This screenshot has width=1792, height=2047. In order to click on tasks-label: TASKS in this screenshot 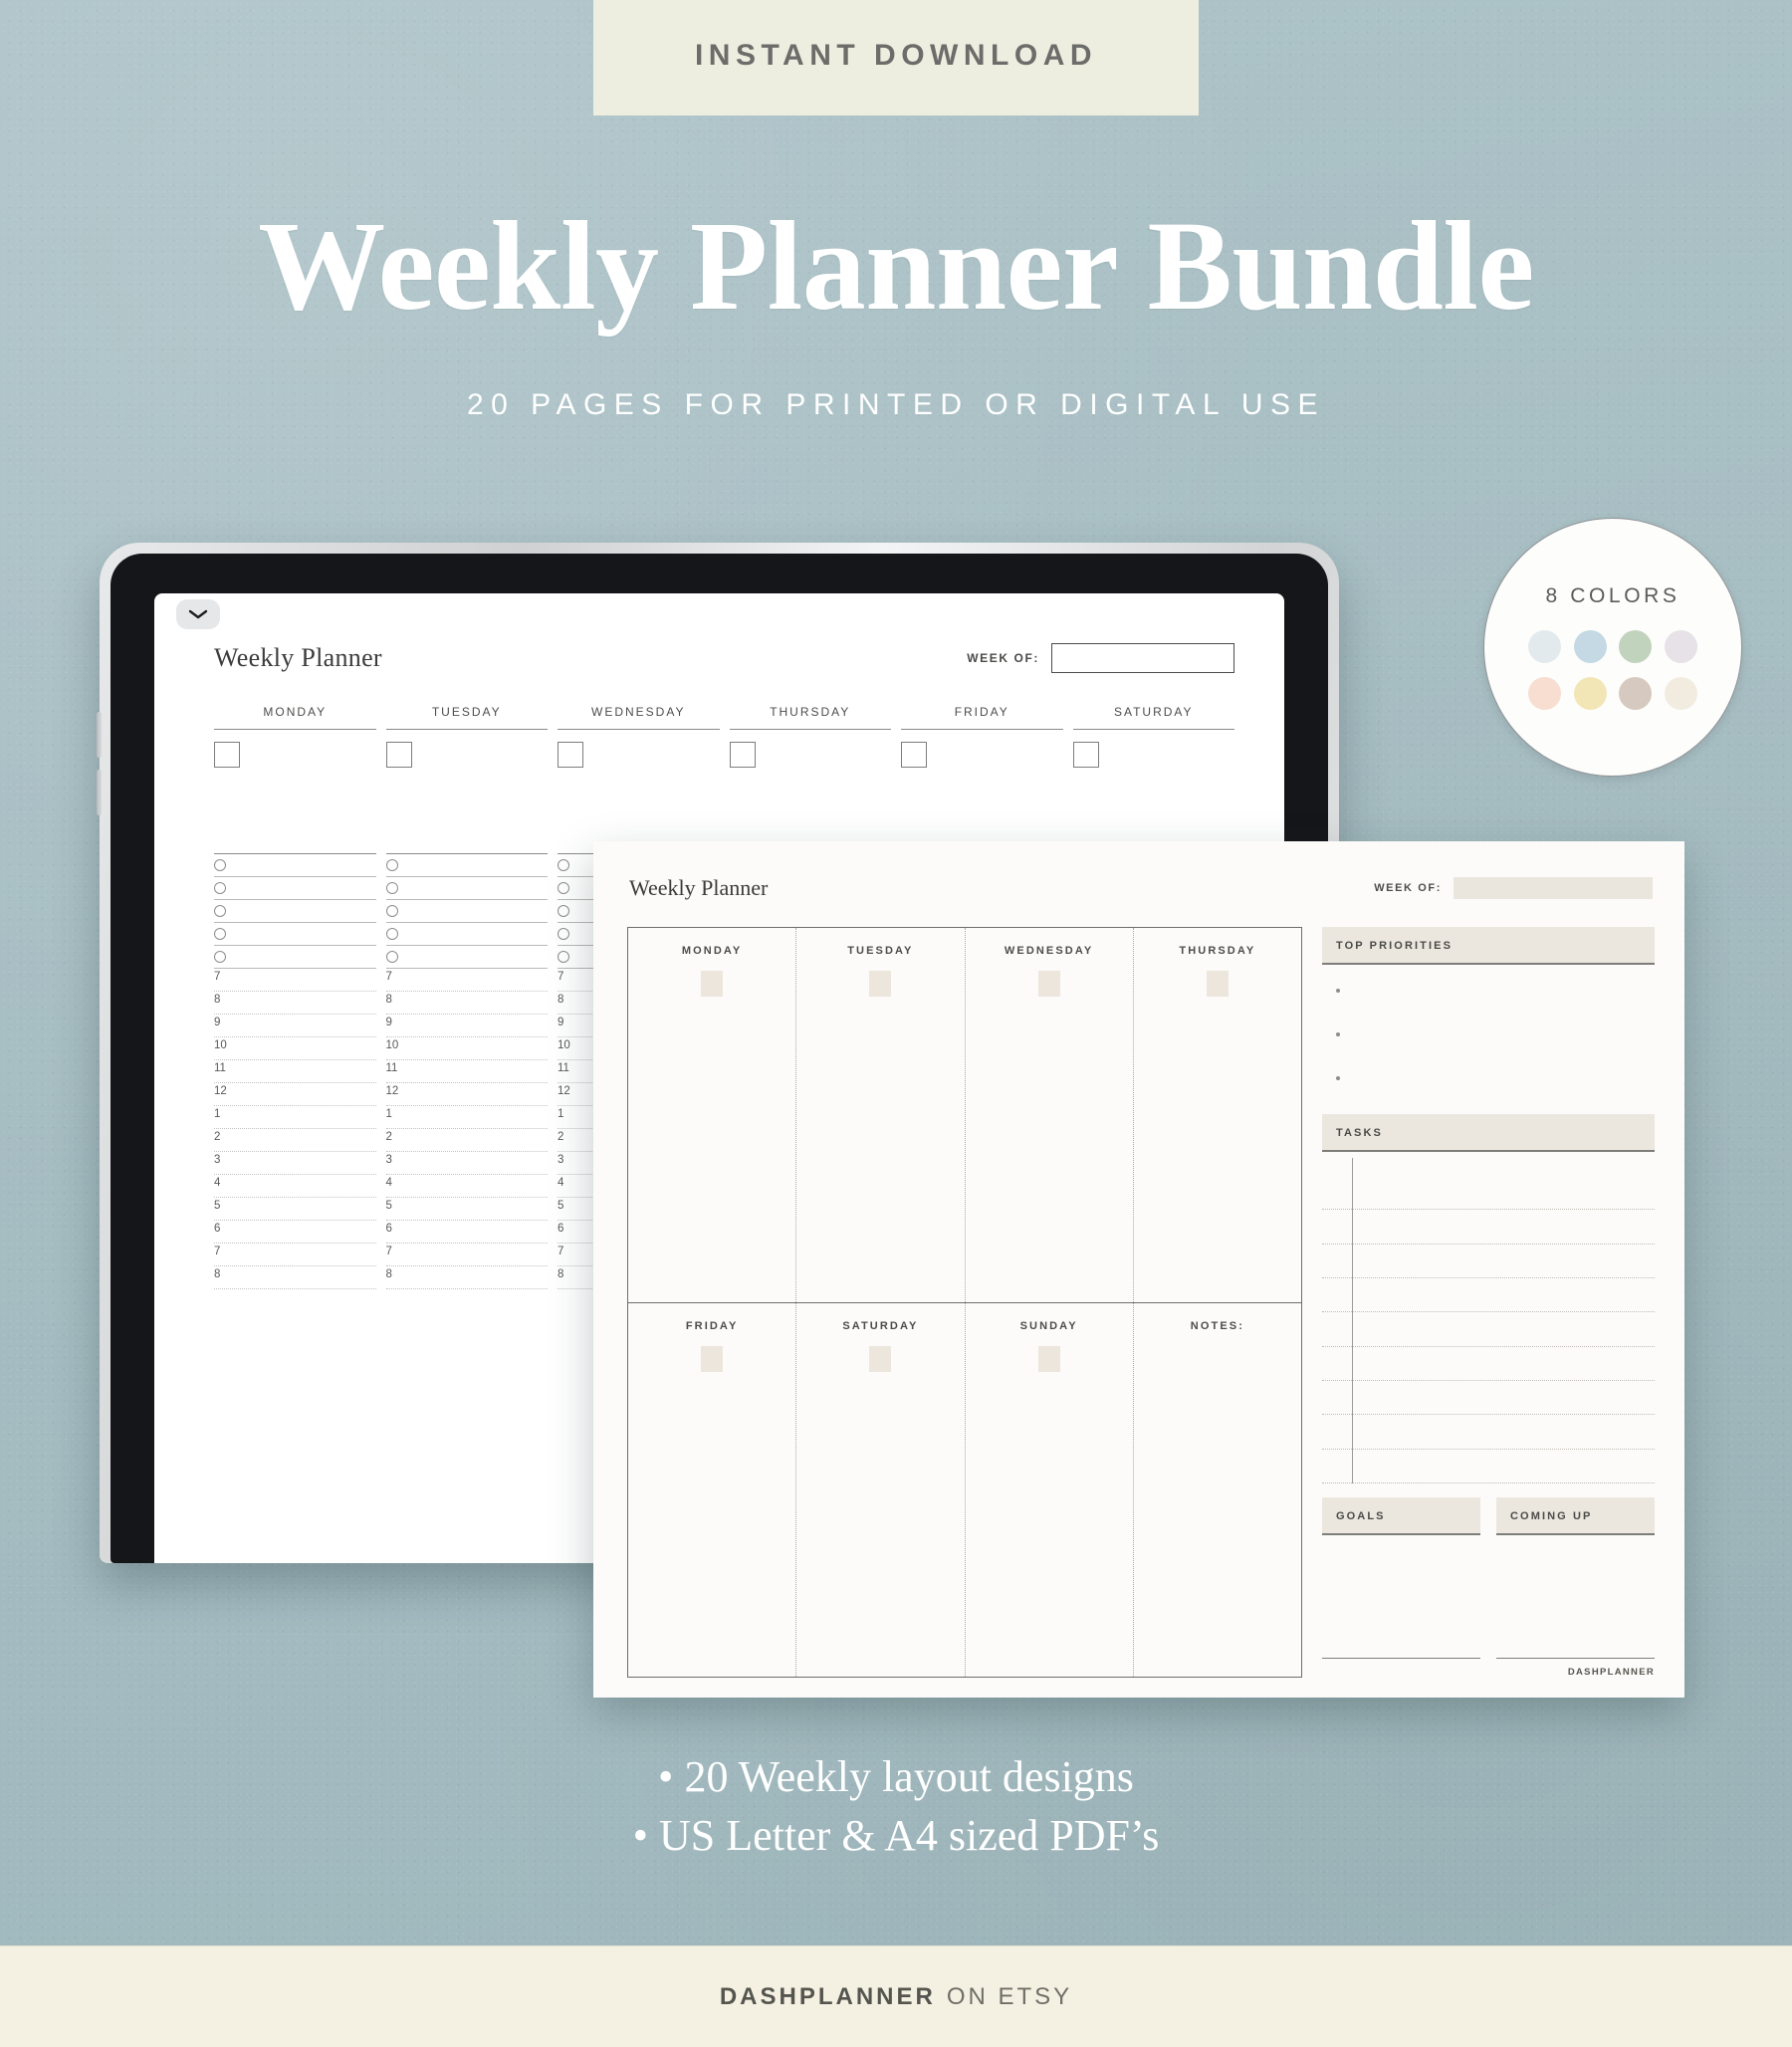, I will do `click(1359, 1133)`.